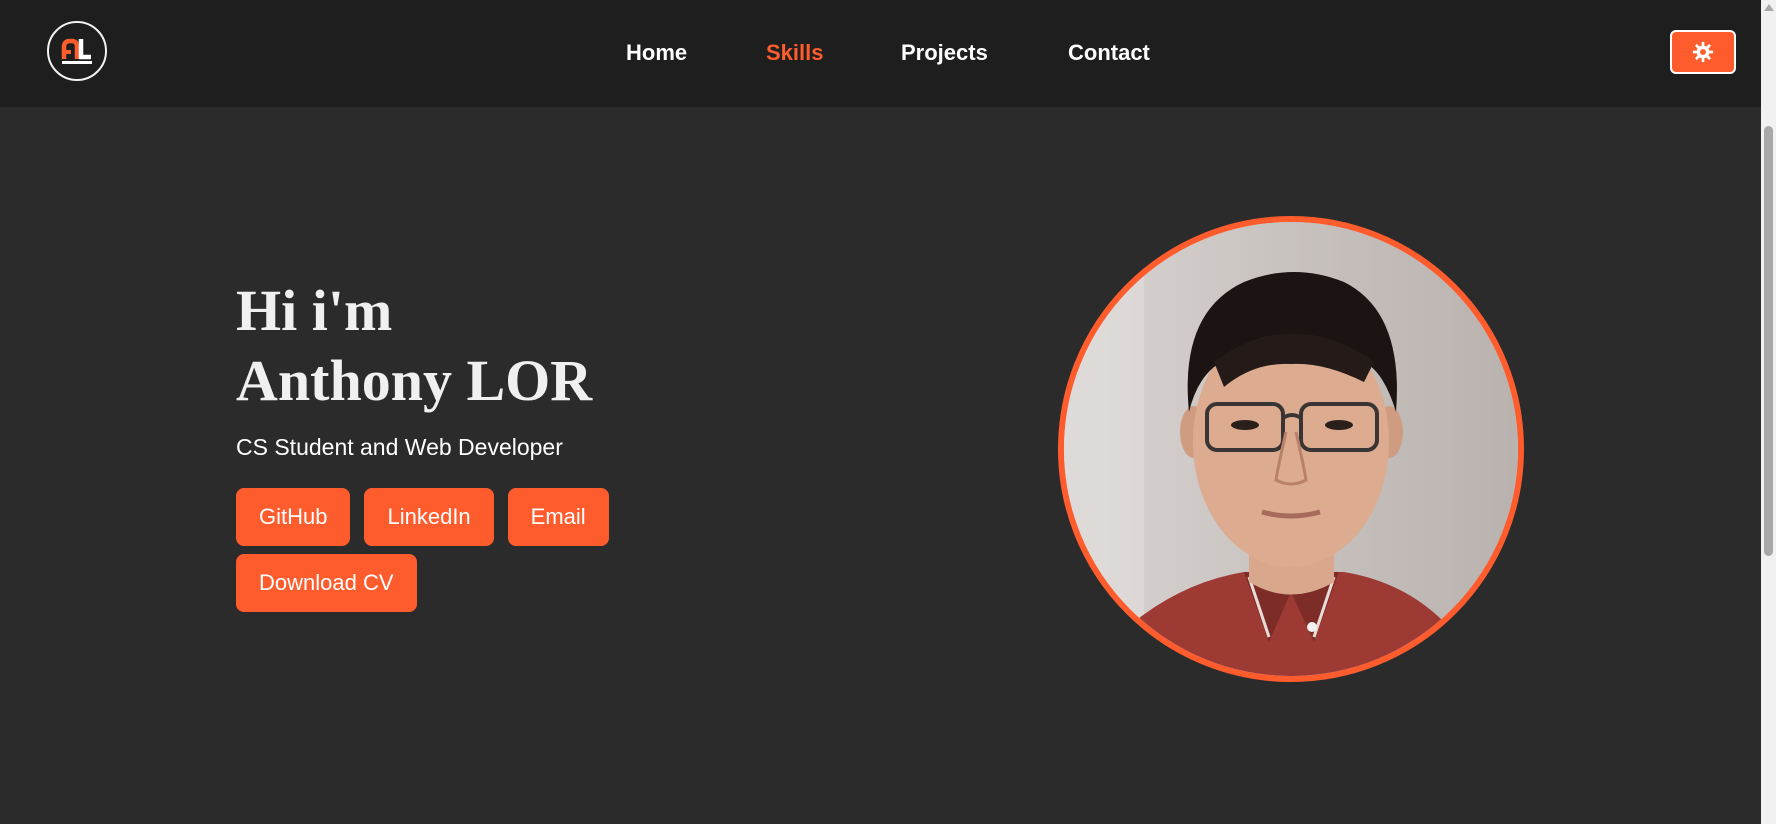  I want to click on email-button: Email, so click(558, 517).